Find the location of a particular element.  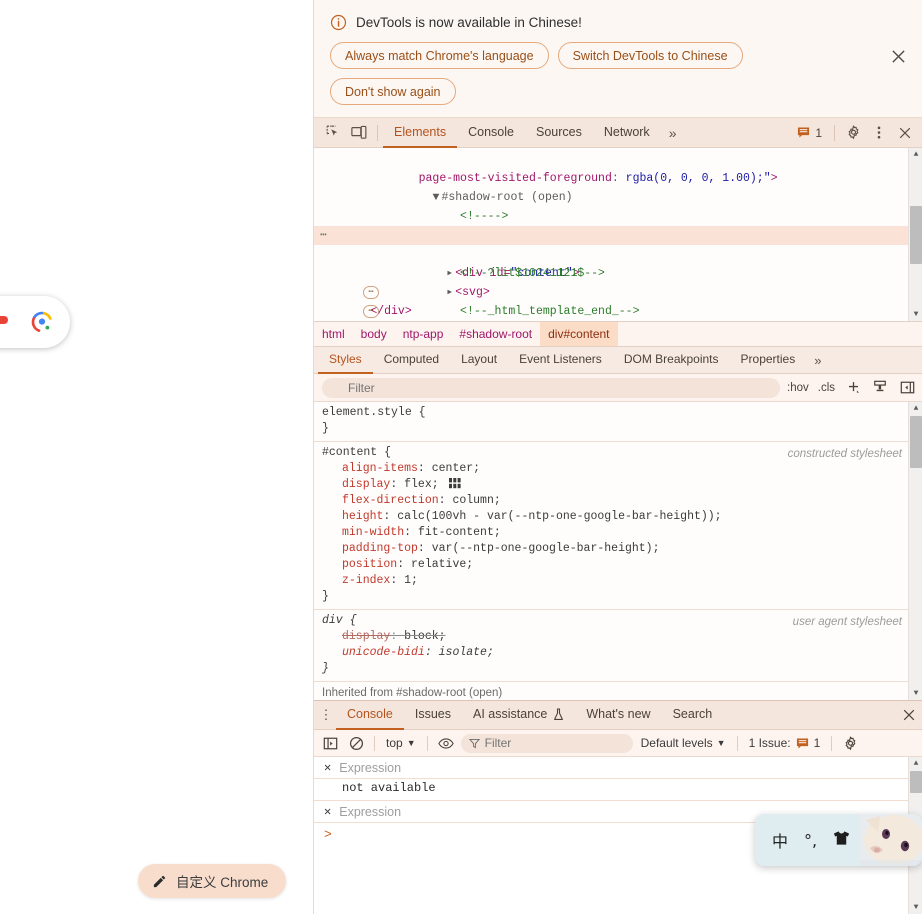

console-issues-badge: 1 Issue: 1 is located at coordinates (785, 743).